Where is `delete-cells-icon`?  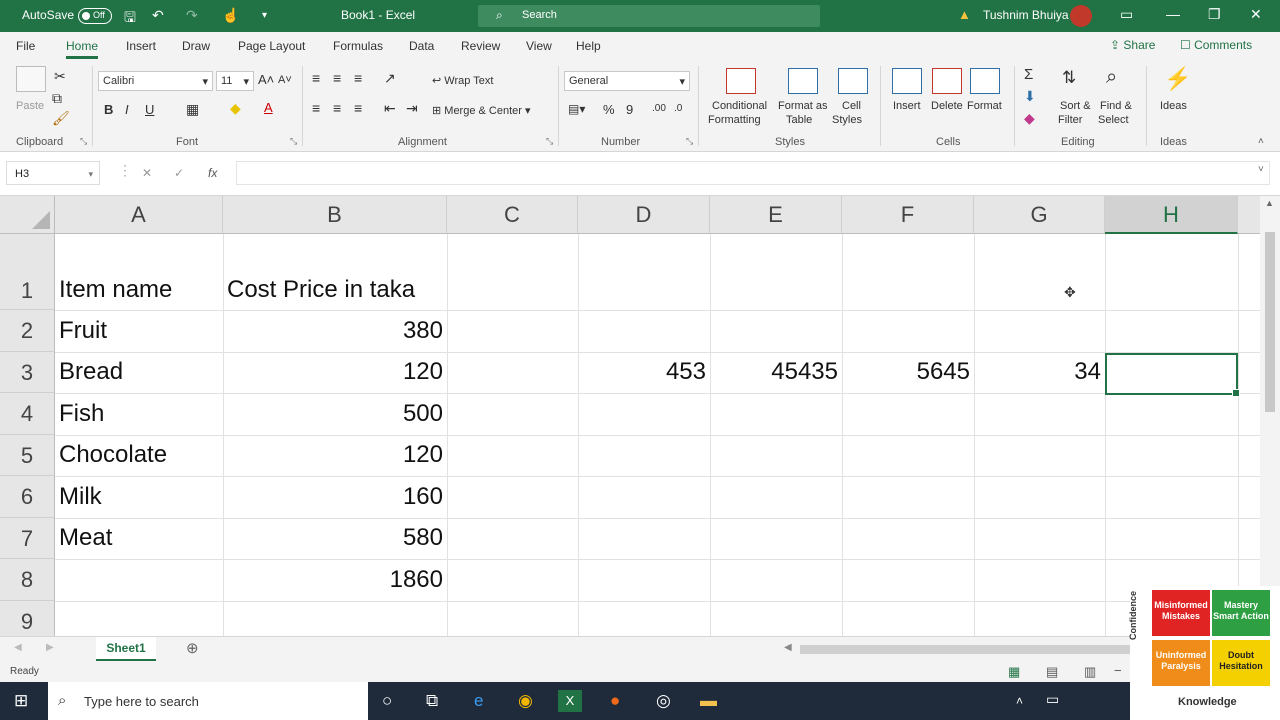 delete-cells-icon is located at coordinates (947, 81).